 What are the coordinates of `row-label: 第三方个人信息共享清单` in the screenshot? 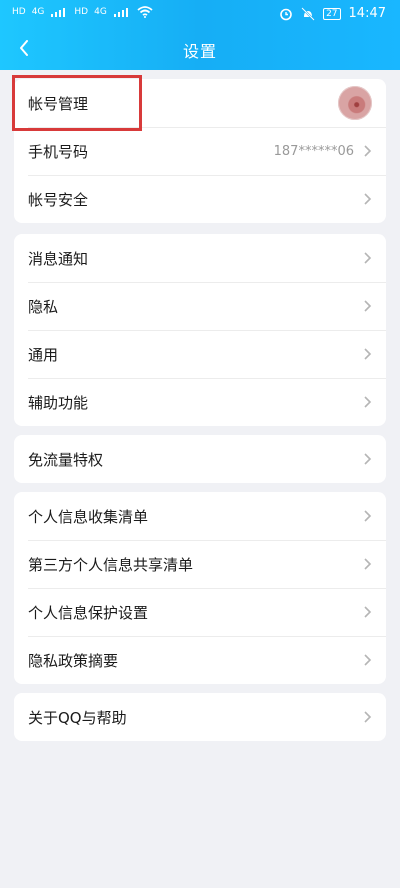 It's located at (111, 564).